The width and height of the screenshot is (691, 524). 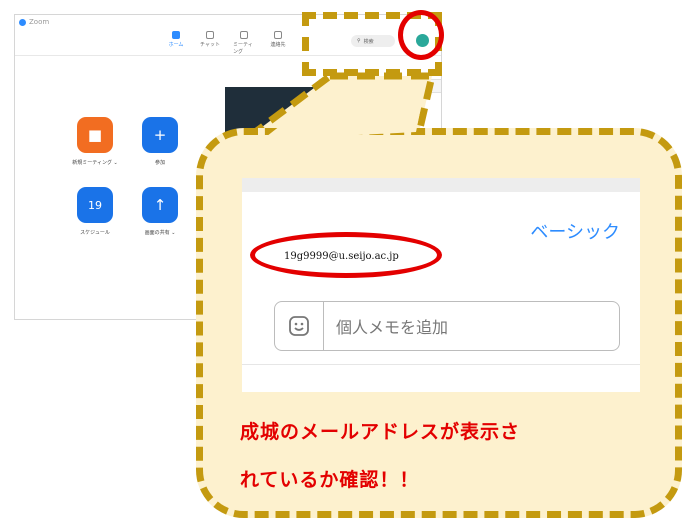 I want to click on instruction-message: 成城のメールアドレスが表示さ れているか確認！！, so click(x=450, y=456).